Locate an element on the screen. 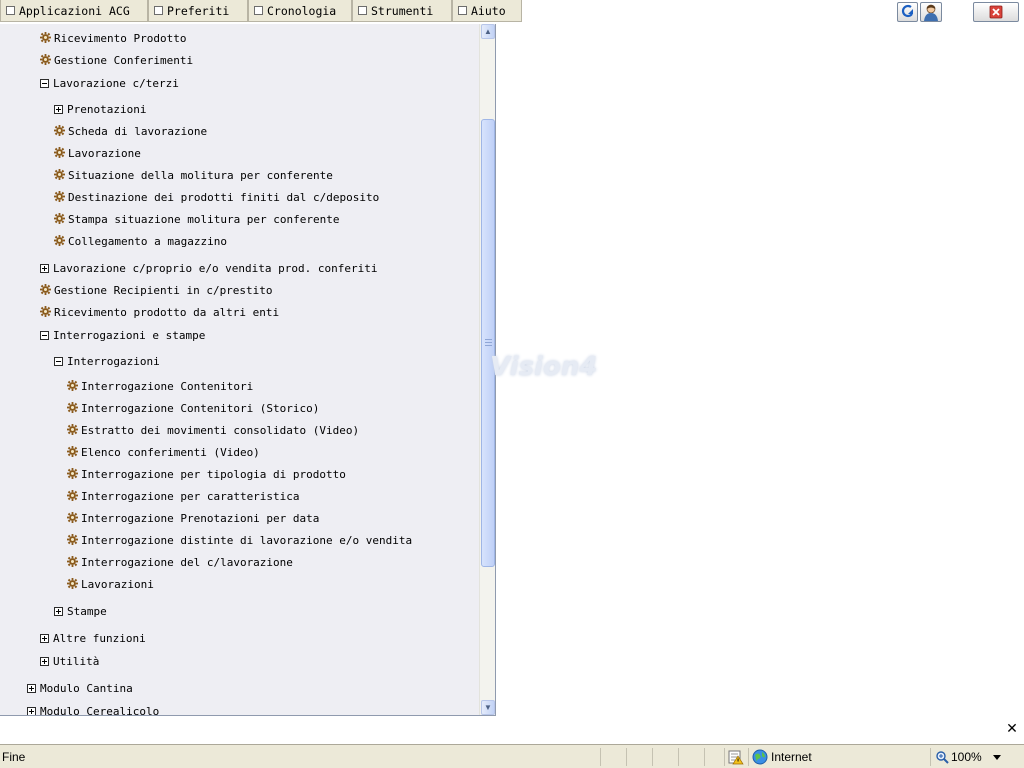 The height and width of the screenshot is (768, 1024). tree-item: Interrogazione Contenitori is located at coordinates (160, 387).